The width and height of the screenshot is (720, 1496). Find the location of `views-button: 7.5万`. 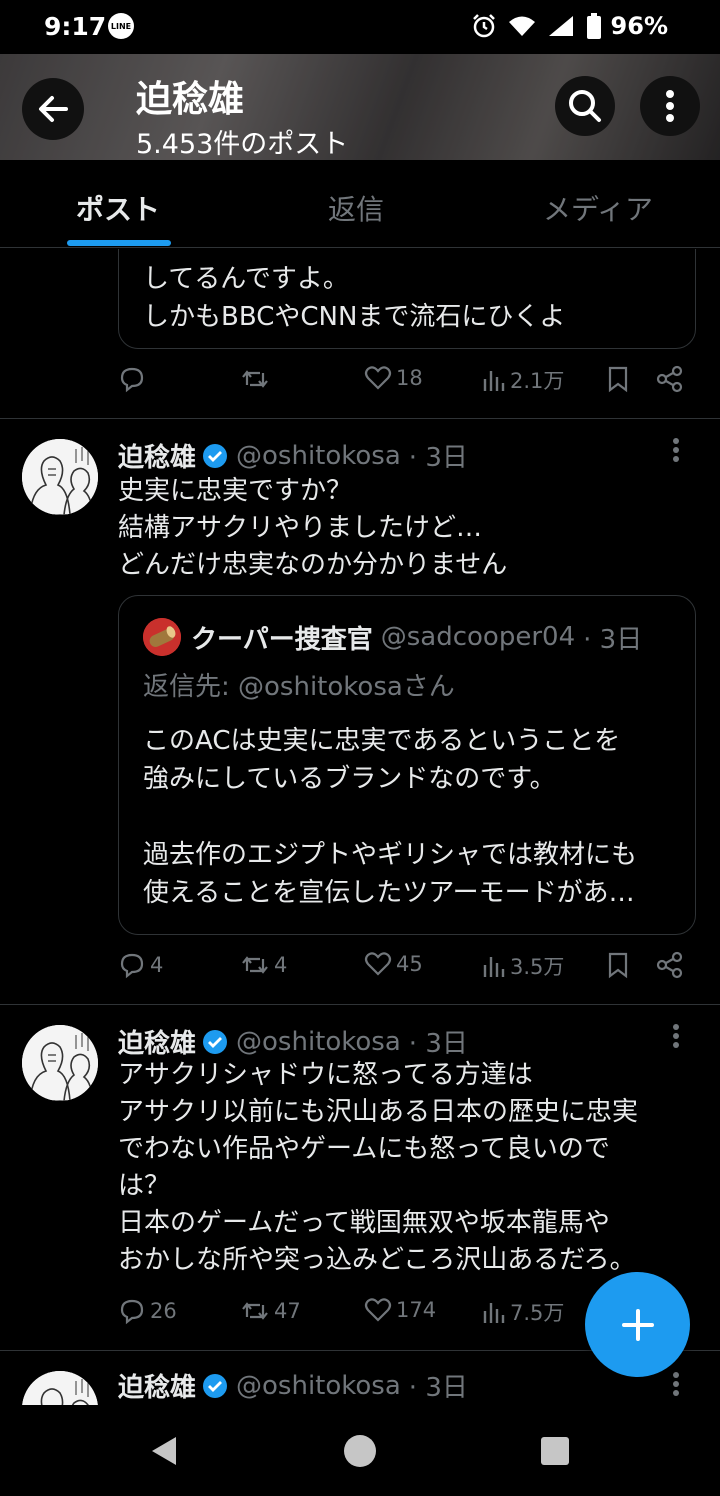

views-button: 7.5万 is located at coordinates (523, 1312).